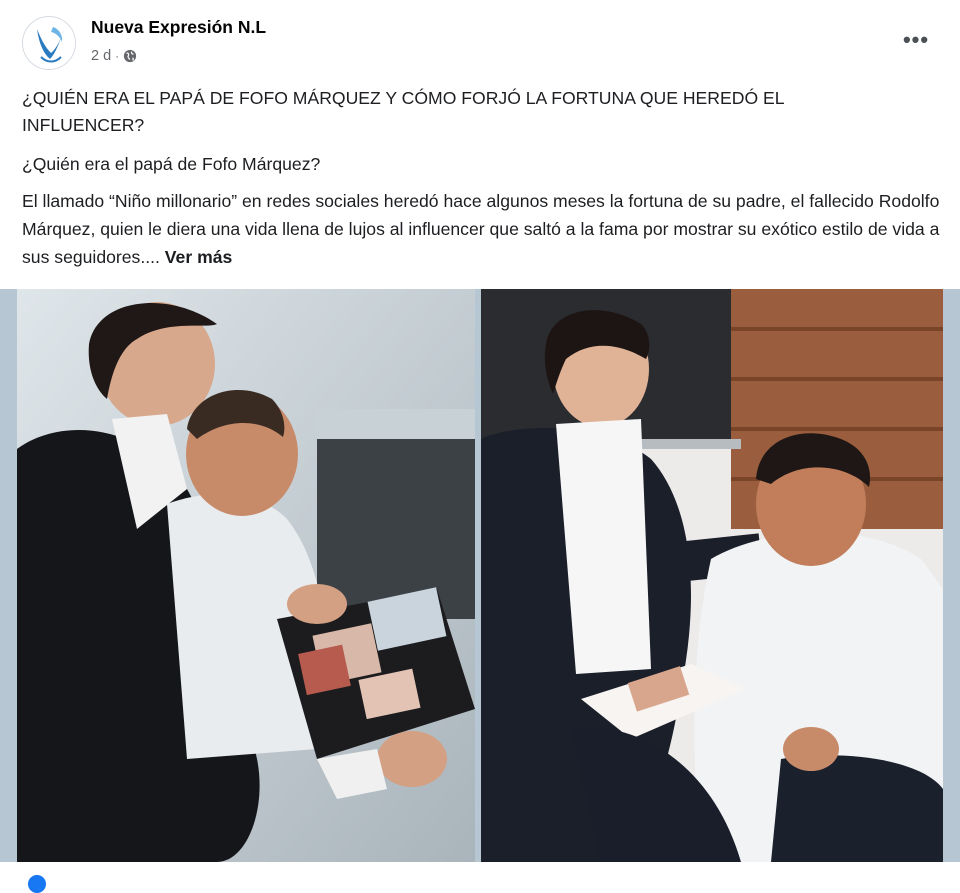 The height and width of the screenshot is (893, 960). I want to click on post-meta: 2 d ·, so click(114, 56).